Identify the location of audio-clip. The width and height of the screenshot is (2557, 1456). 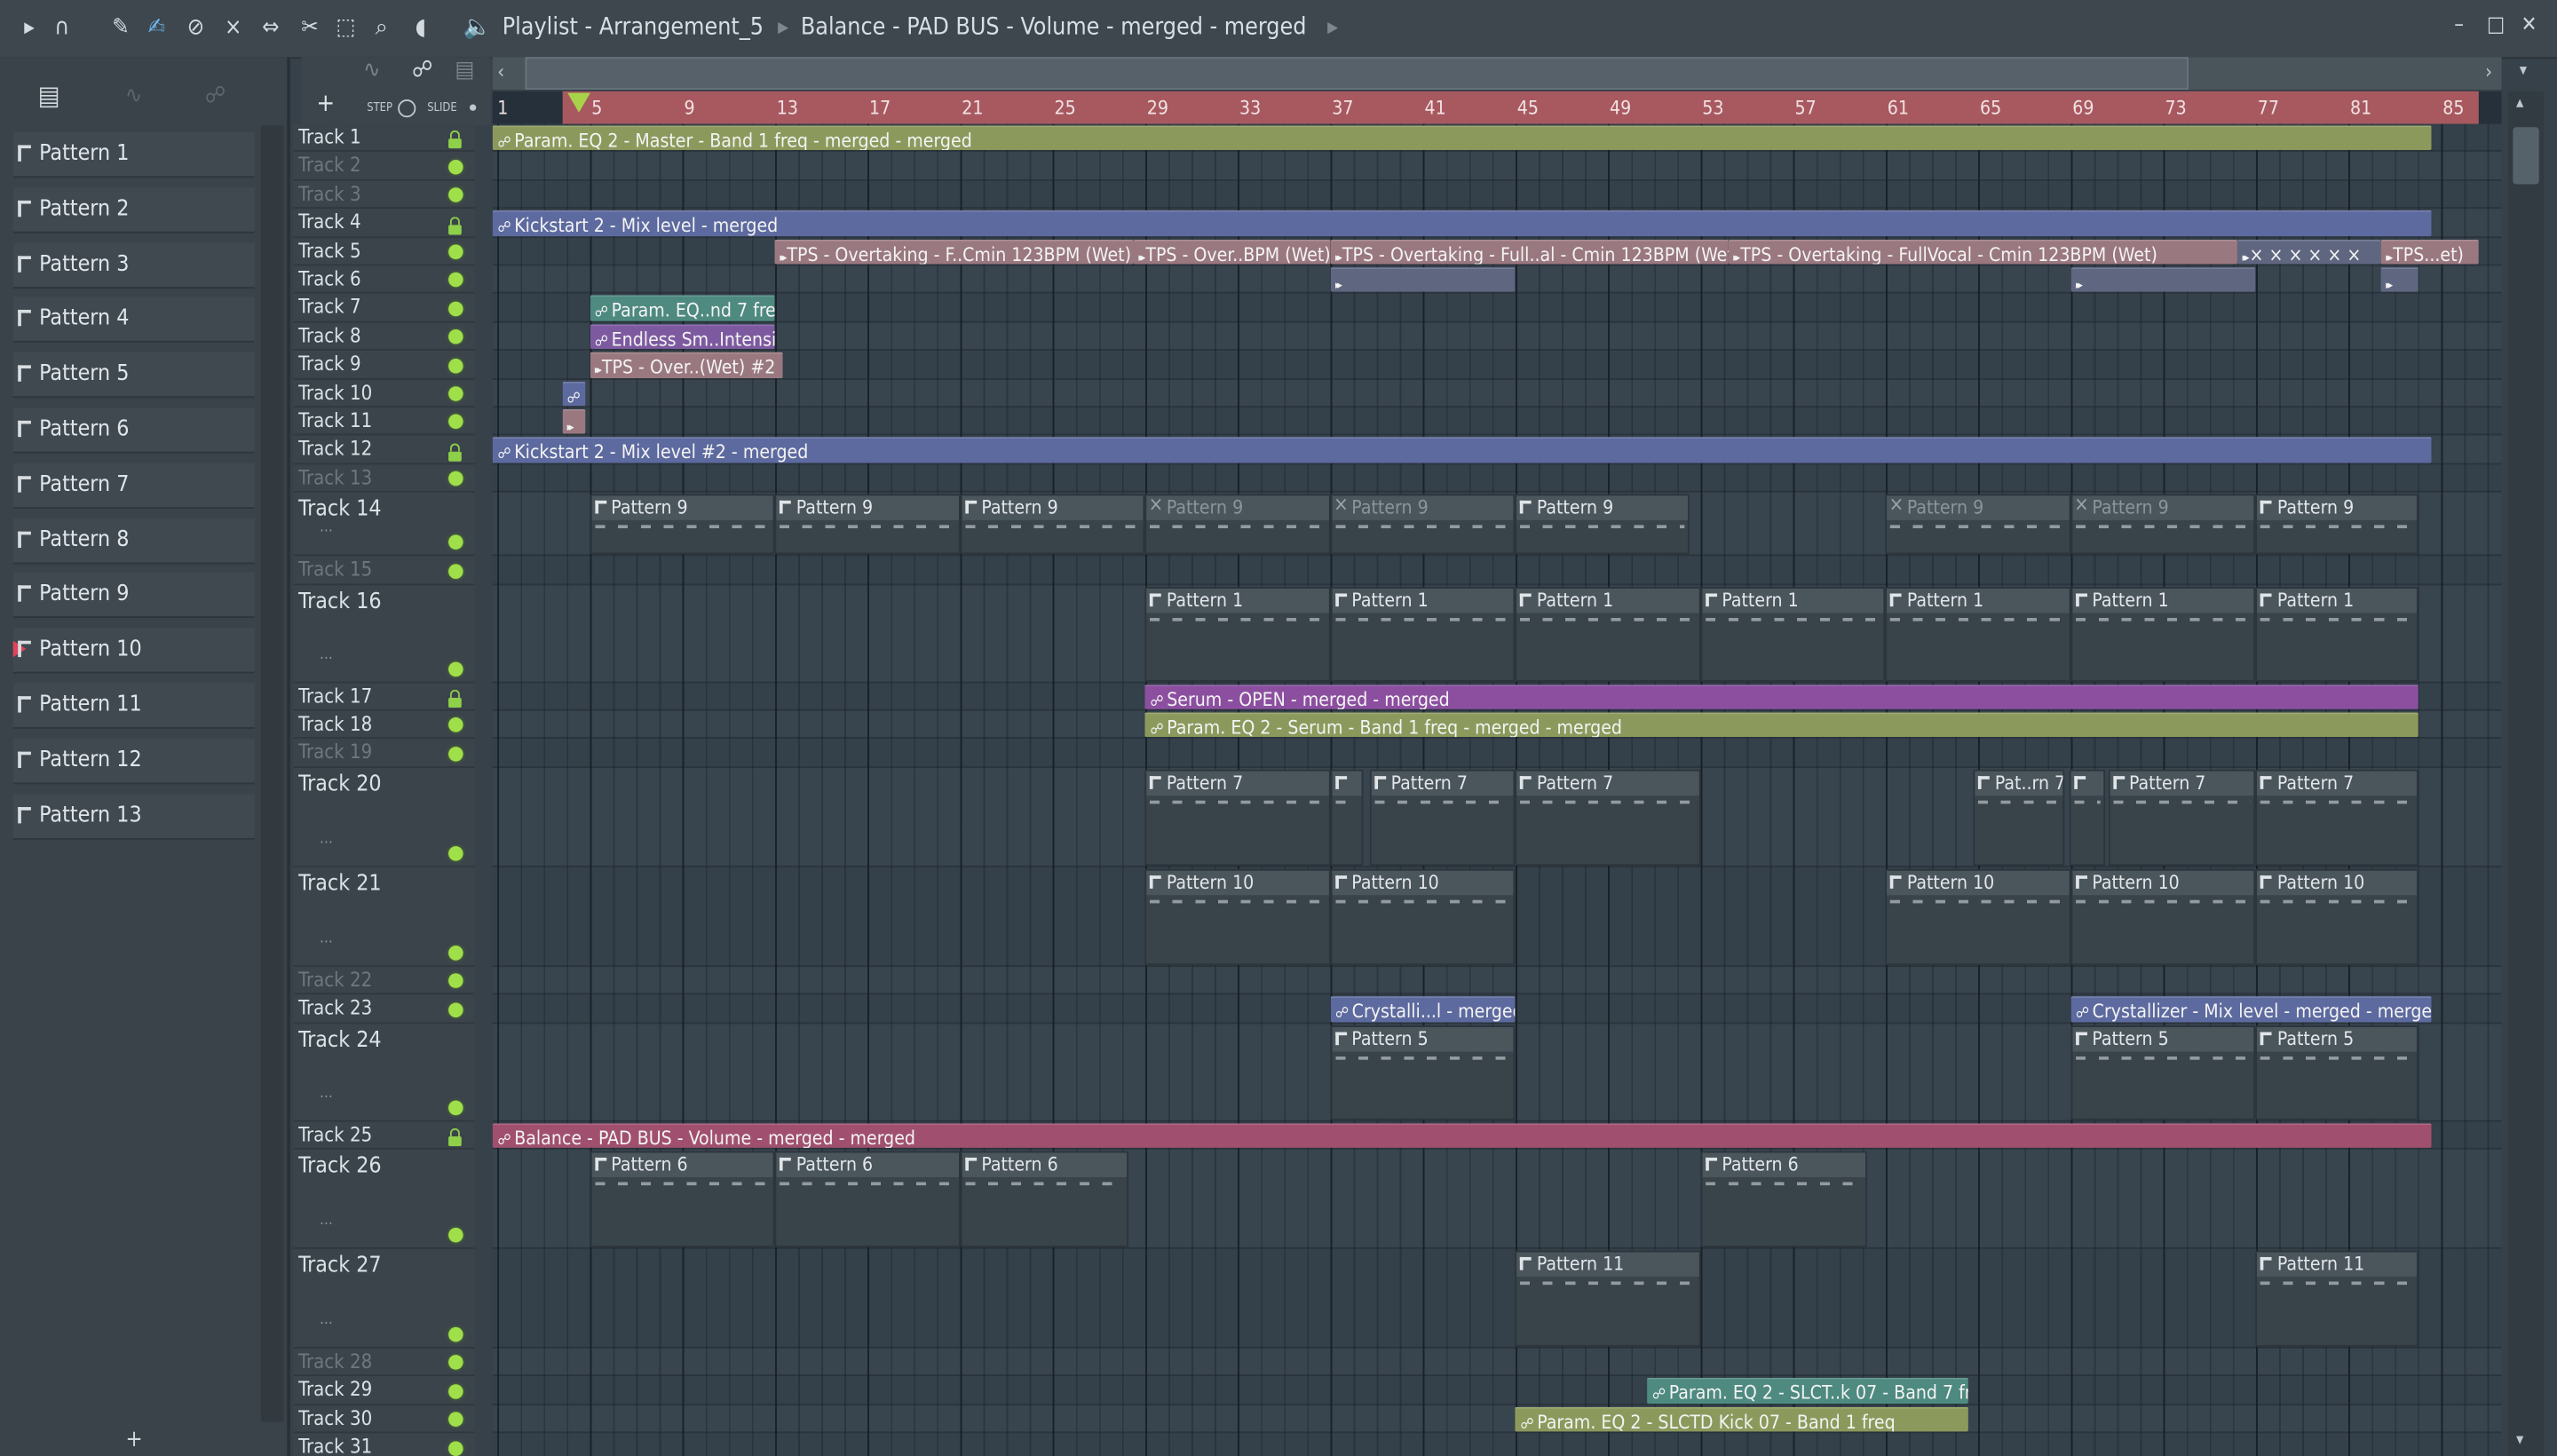
(2163, 280).